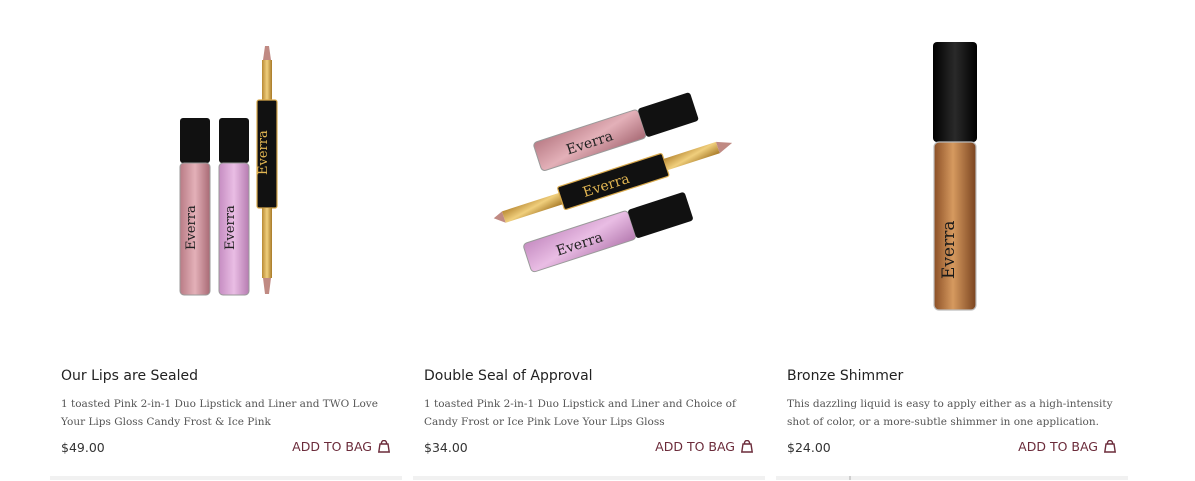 Image resolution: width=1195 pixels, height=481 pixels. I want to click on scroll-indicator, so click(850, 478).